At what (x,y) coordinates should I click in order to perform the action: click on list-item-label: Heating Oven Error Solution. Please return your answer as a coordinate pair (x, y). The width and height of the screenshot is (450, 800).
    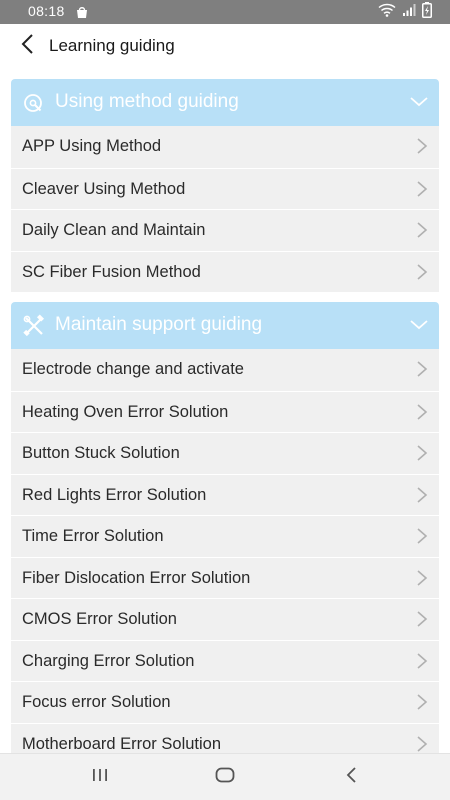
    Looking at the image, I should click on (125, 411).